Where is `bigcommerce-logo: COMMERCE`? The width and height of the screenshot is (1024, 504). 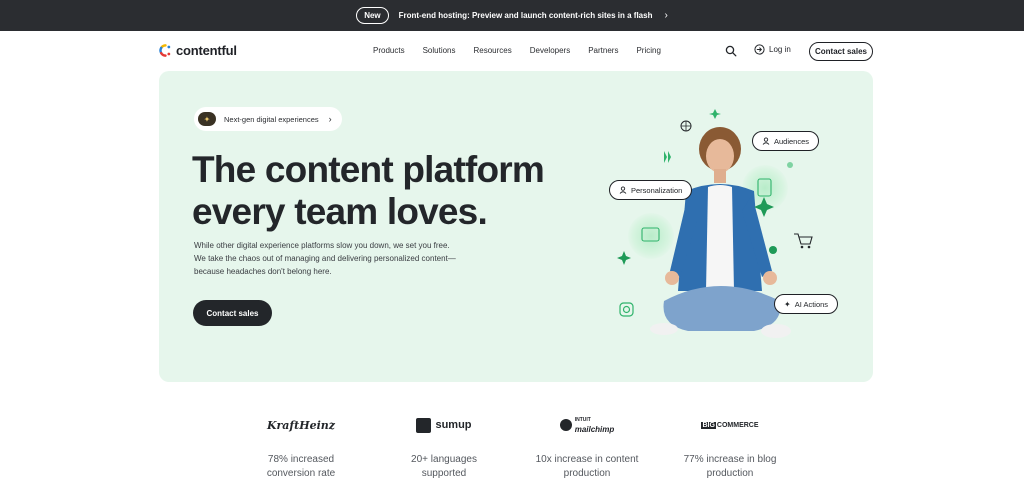 bigcommerce-logo: COMMERCE is located at coordinates (737, 425).